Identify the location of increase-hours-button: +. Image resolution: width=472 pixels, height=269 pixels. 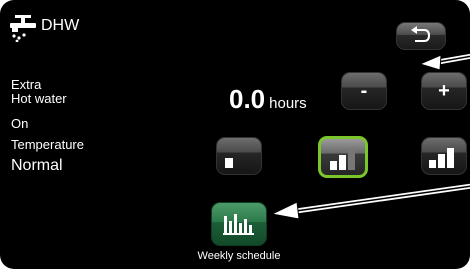
(444, 91).